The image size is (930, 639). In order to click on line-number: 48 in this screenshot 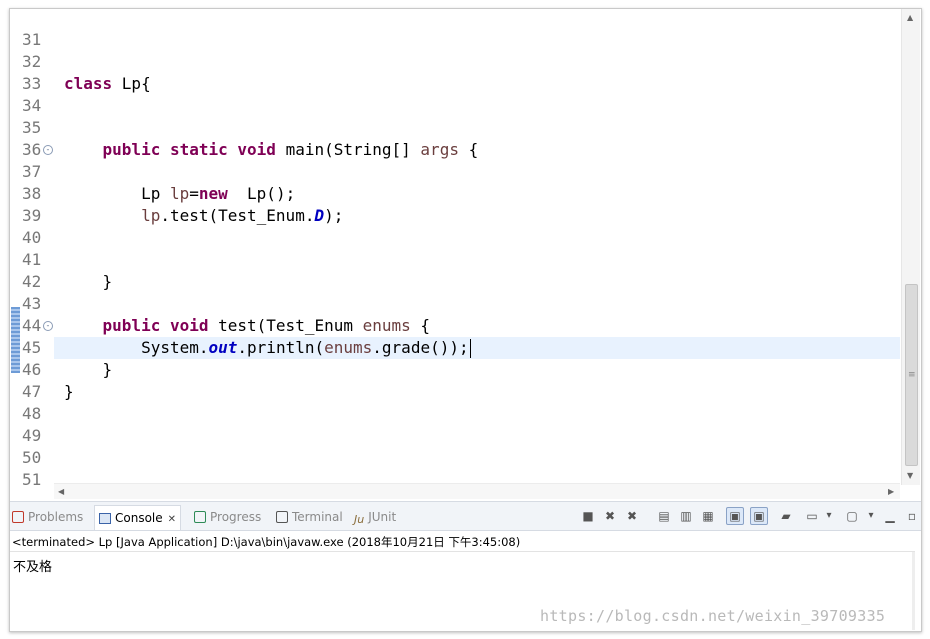, I will do `click(32, 413)`.